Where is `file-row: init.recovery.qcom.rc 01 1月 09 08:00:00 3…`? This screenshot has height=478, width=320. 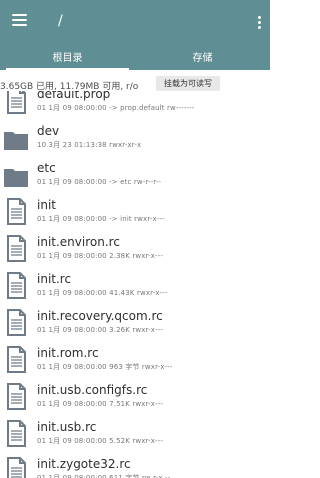 file-row: init.recovery.qcom.rc 01 1月 09 08:00:00 3… is located at coordinates (135, 323).